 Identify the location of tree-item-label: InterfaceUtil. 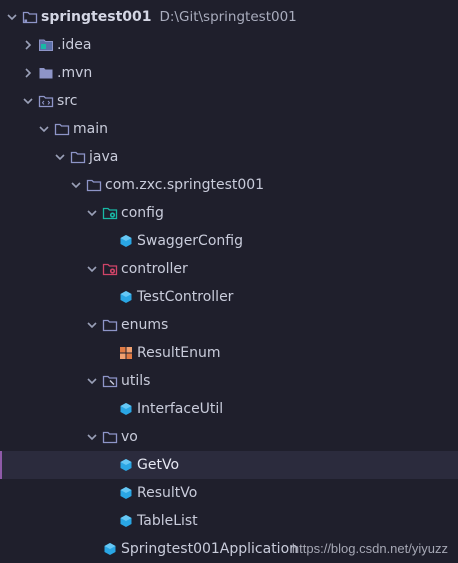
(180, 409).